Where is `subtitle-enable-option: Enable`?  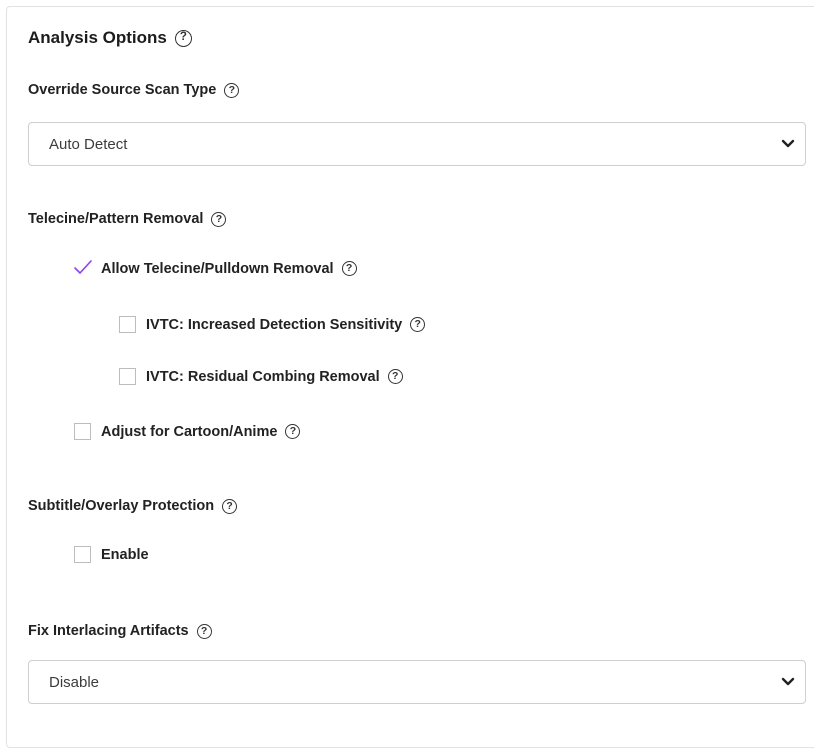
subtitle-enable-option: Enable is located at coordinates (111, 554).